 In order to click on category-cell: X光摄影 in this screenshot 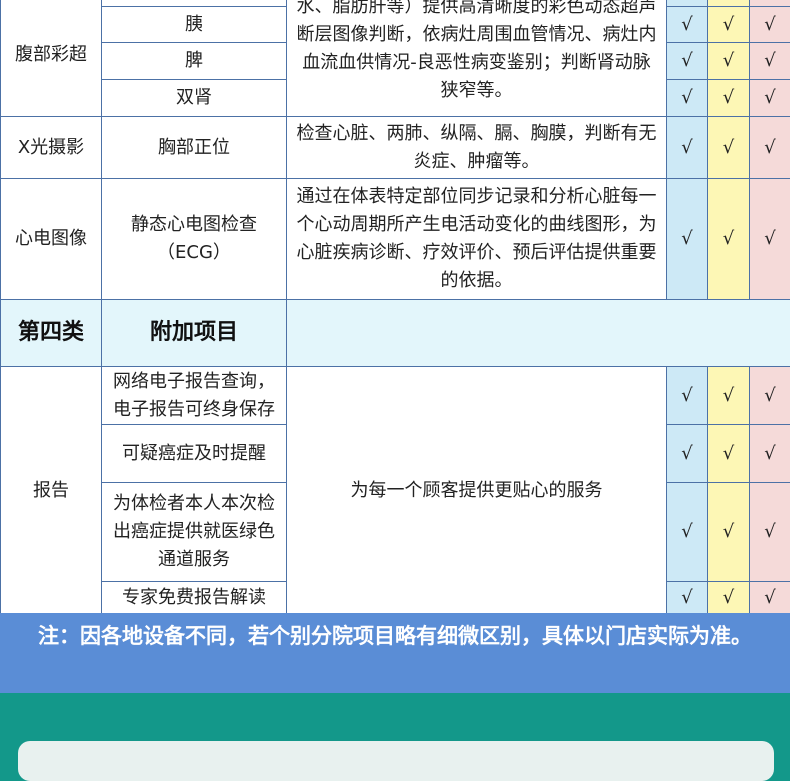, I will do `click(51, 148)`.